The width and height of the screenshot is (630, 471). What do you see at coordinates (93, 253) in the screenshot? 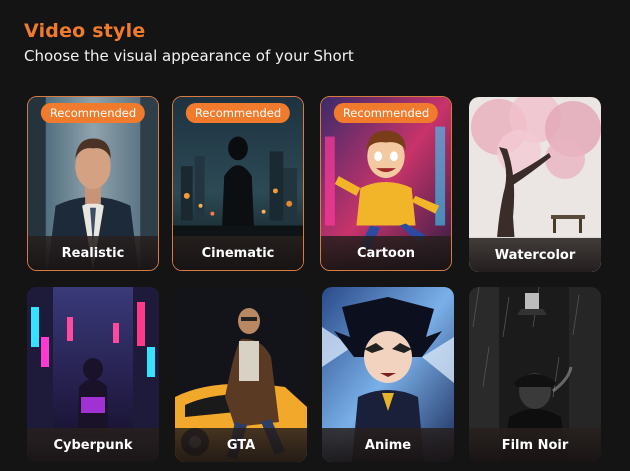
I see `style-card-label: Realistic` at bounding box center [93, 253].